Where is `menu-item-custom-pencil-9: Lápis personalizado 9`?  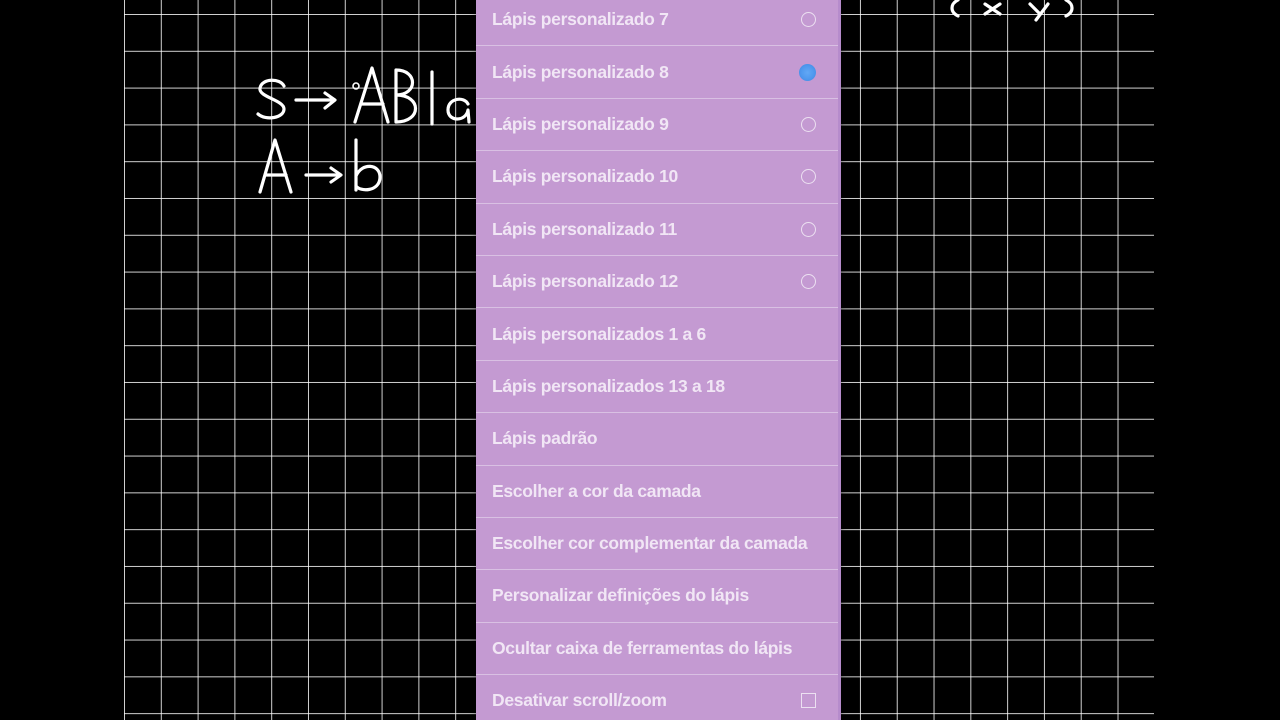 menu-item-custom-pencil-9: Lápis personalizado 9 is located at coordinates (657, 125).